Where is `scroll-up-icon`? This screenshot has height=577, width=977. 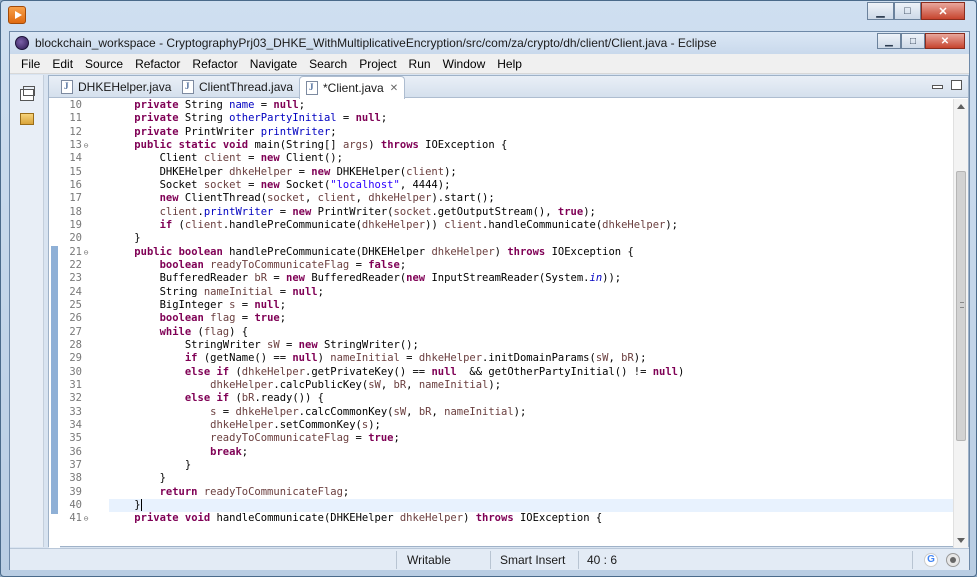 scroll-up-icon is located at coordinates (961, 106).